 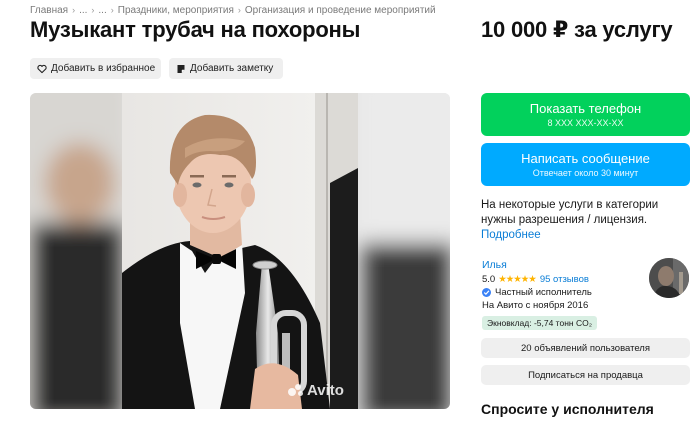 I want to click on seller-ads-button: 20 объявлений пользователя, so click(x=585, y=348).